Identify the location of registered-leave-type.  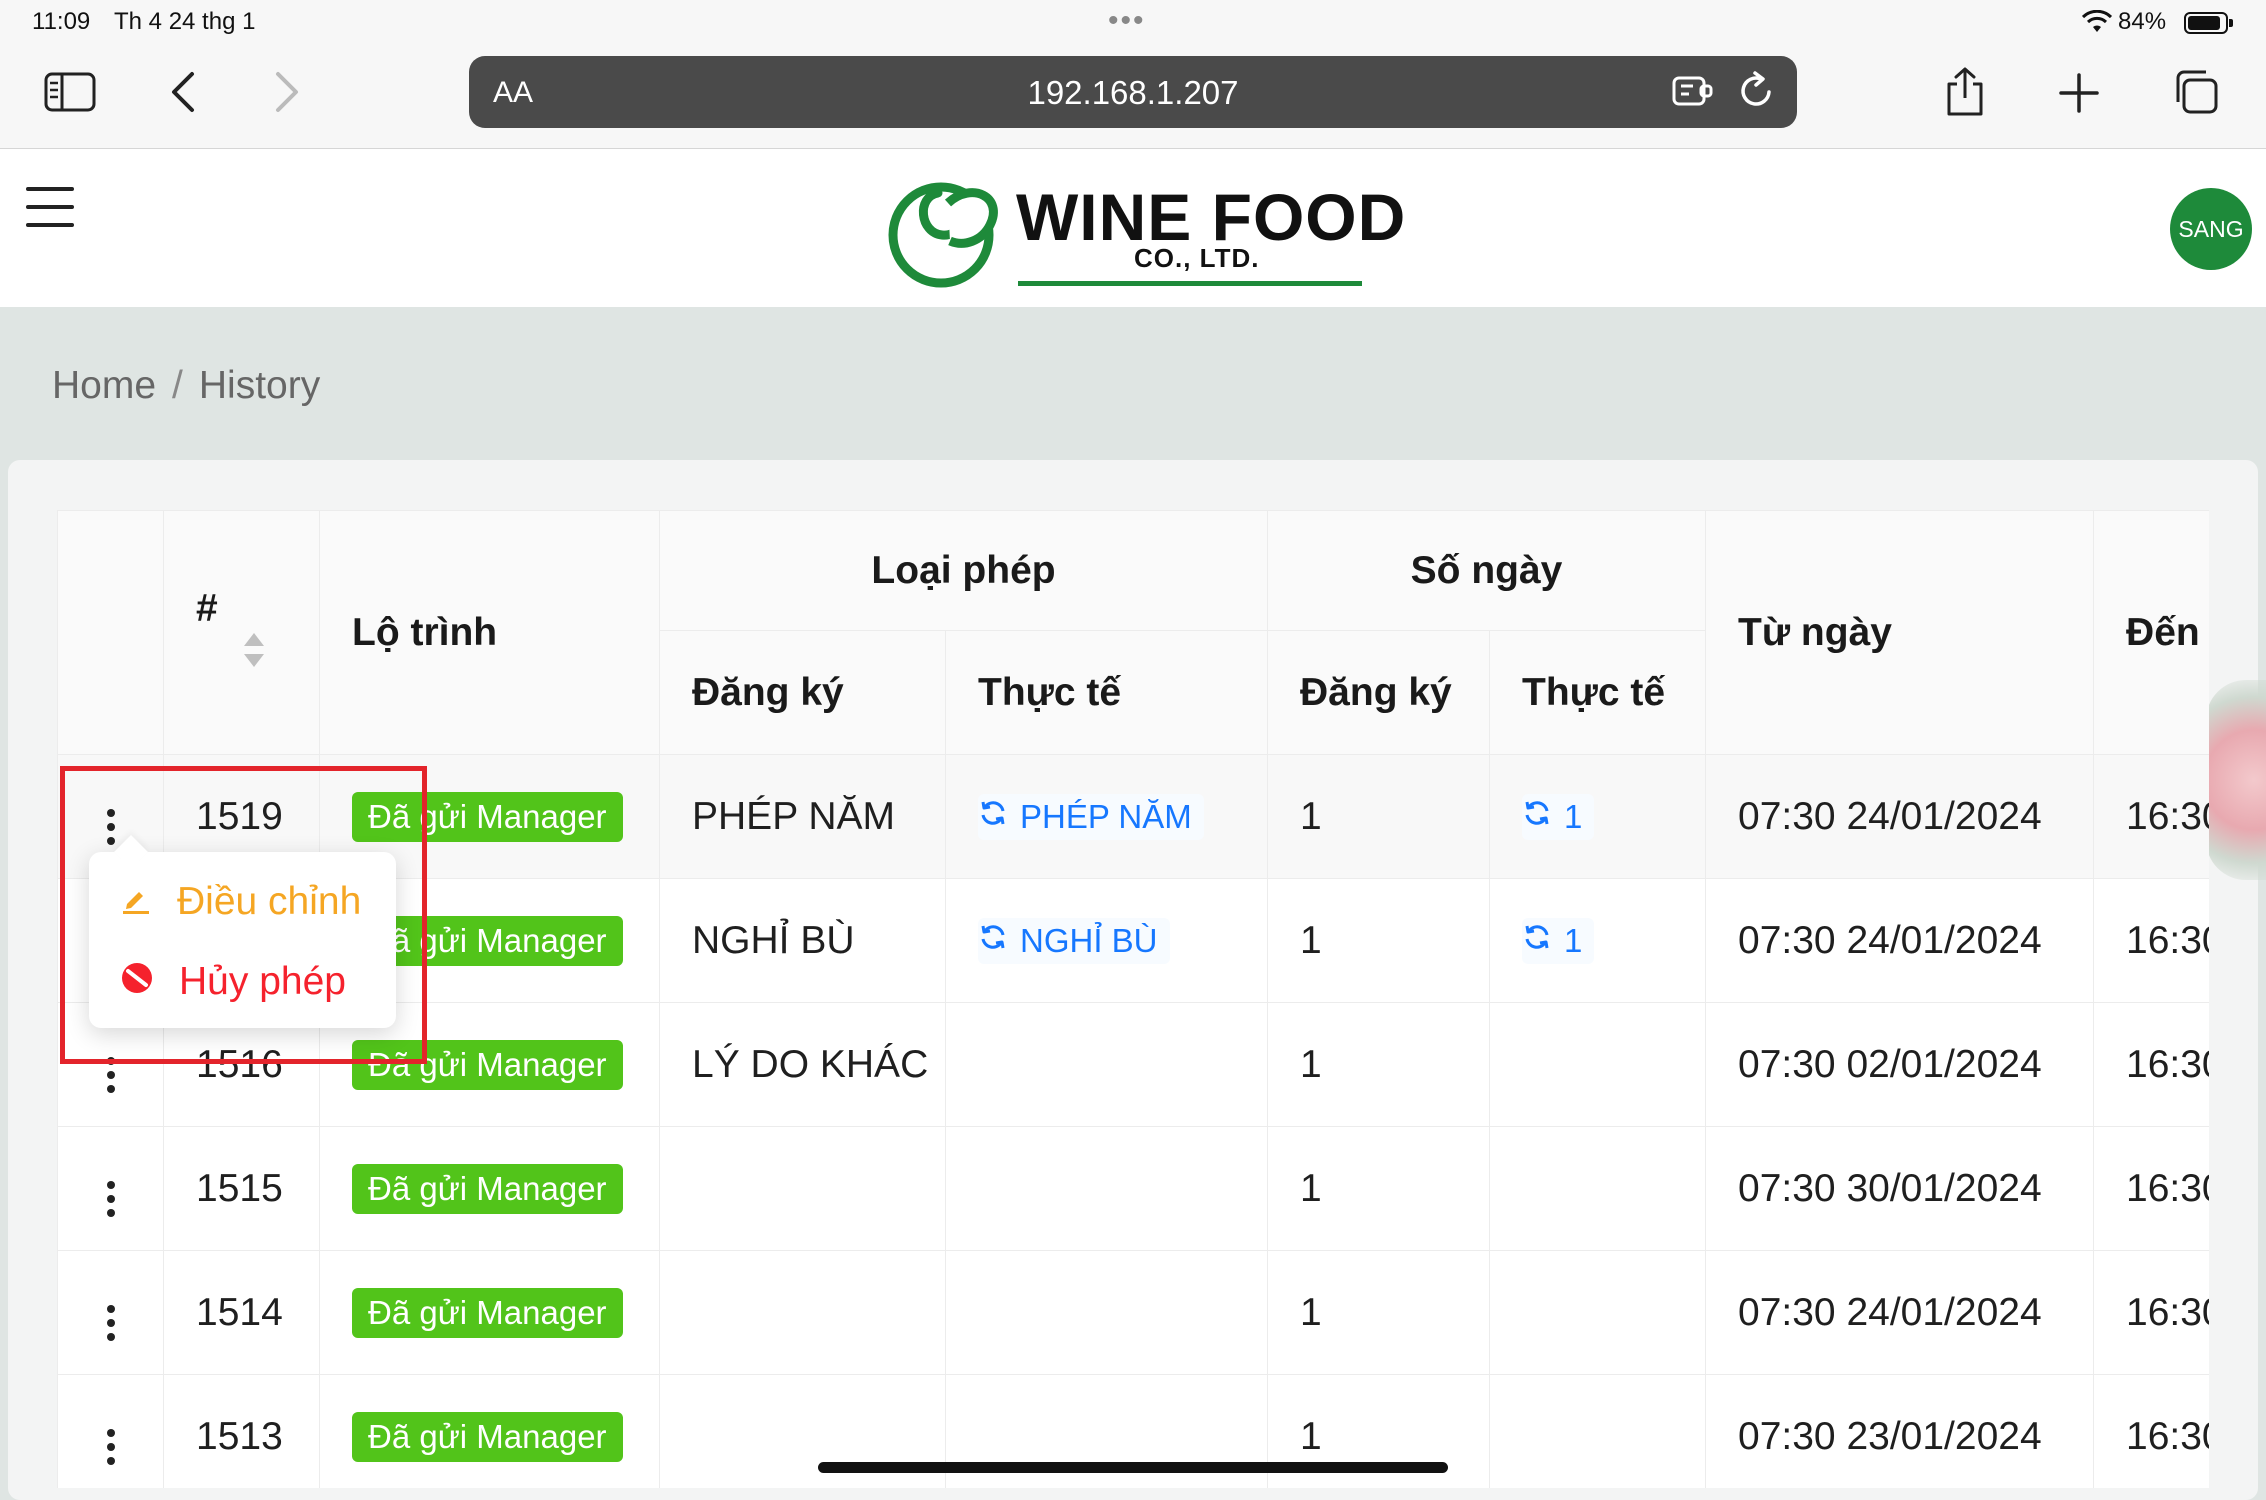
(802, 1312).